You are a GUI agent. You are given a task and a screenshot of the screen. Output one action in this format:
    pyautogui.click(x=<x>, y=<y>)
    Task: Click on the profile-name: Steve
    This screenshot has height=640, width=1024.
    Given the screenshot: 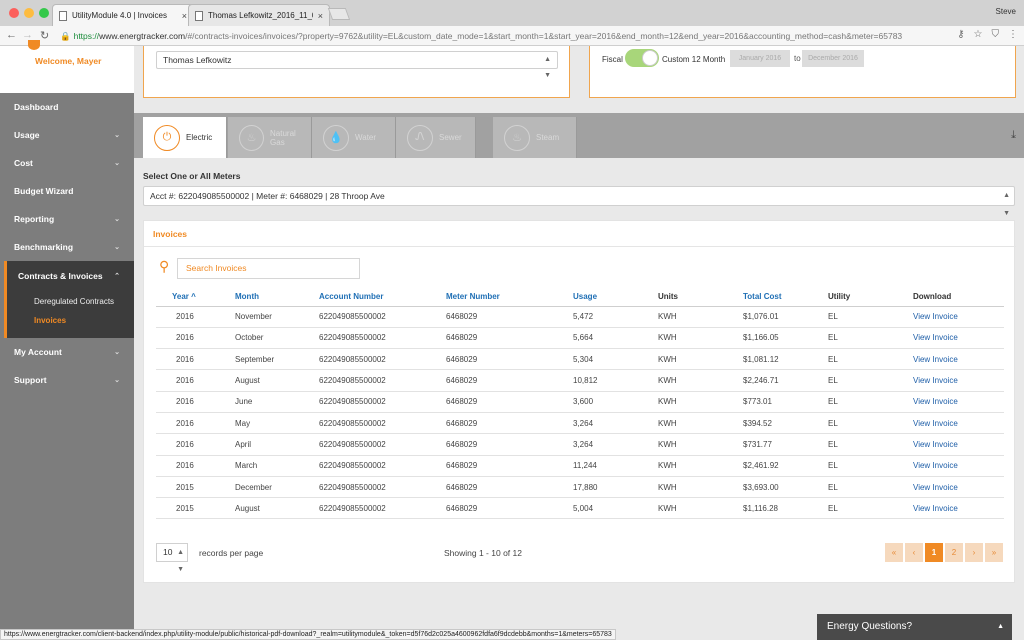 What is the action you would take?
    pyautogui.click(x=1006, y=11)
    